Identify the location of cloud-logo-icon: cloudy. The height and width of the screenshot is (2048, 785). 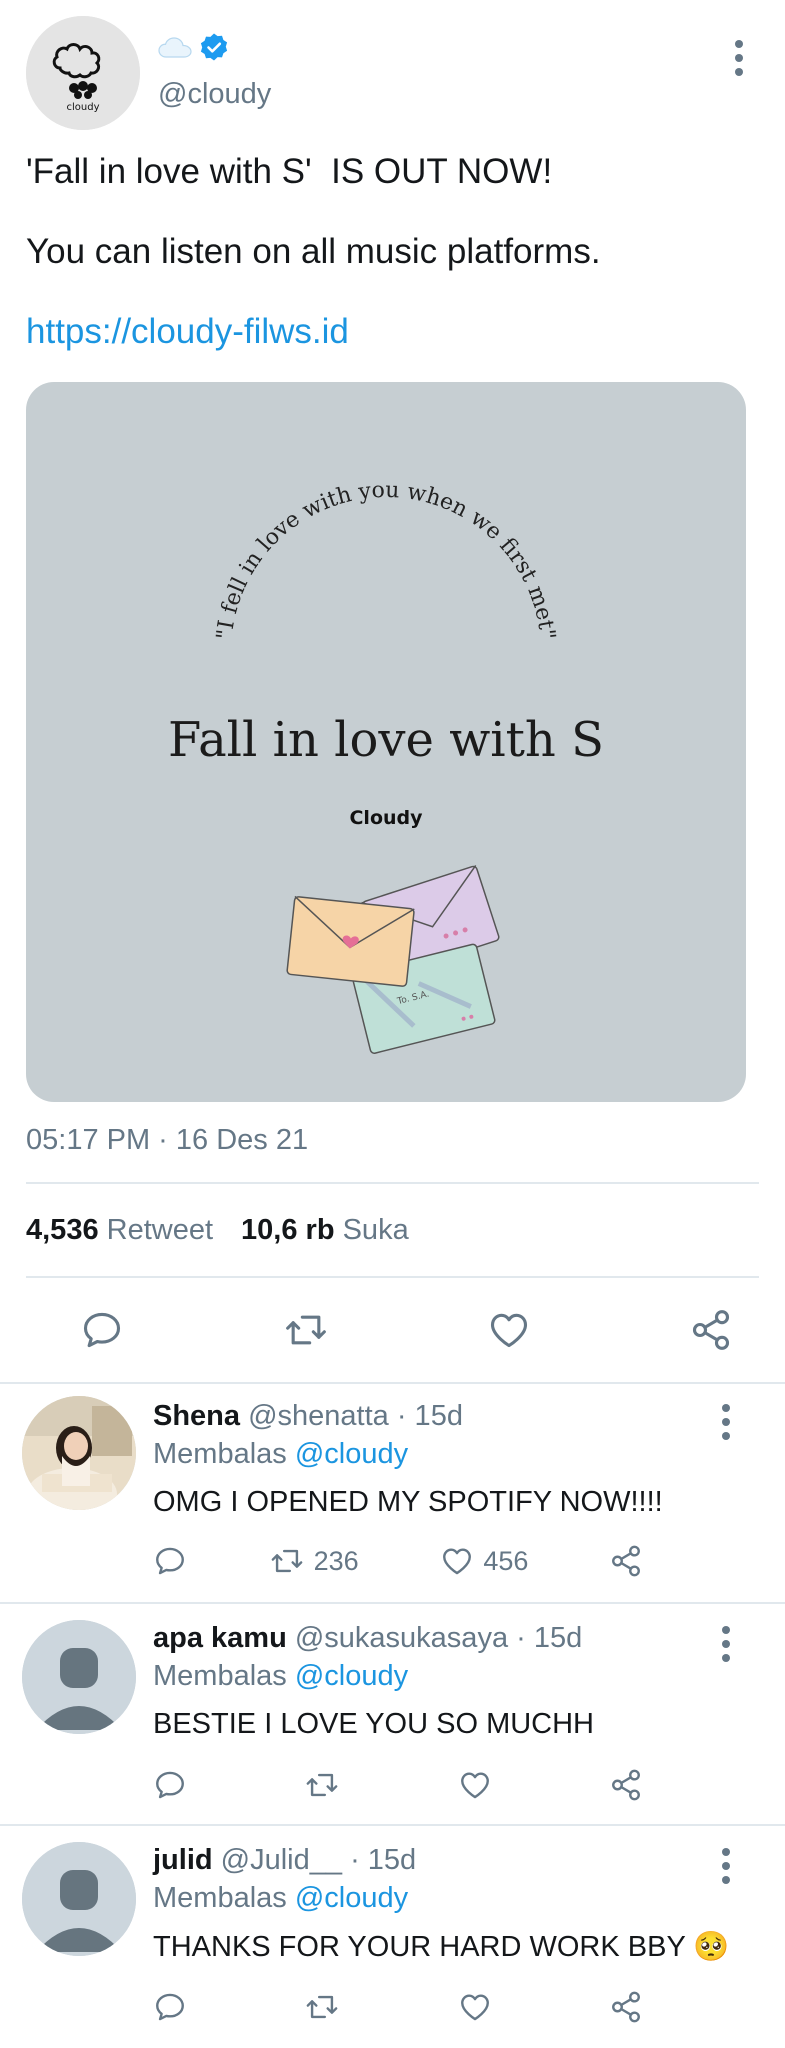
(83, 73).